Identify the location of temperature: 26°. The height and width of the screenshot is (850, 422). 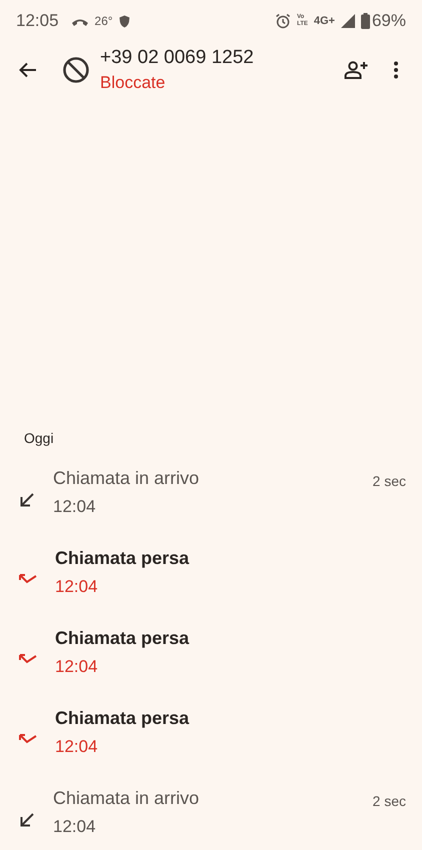
(103, 21).